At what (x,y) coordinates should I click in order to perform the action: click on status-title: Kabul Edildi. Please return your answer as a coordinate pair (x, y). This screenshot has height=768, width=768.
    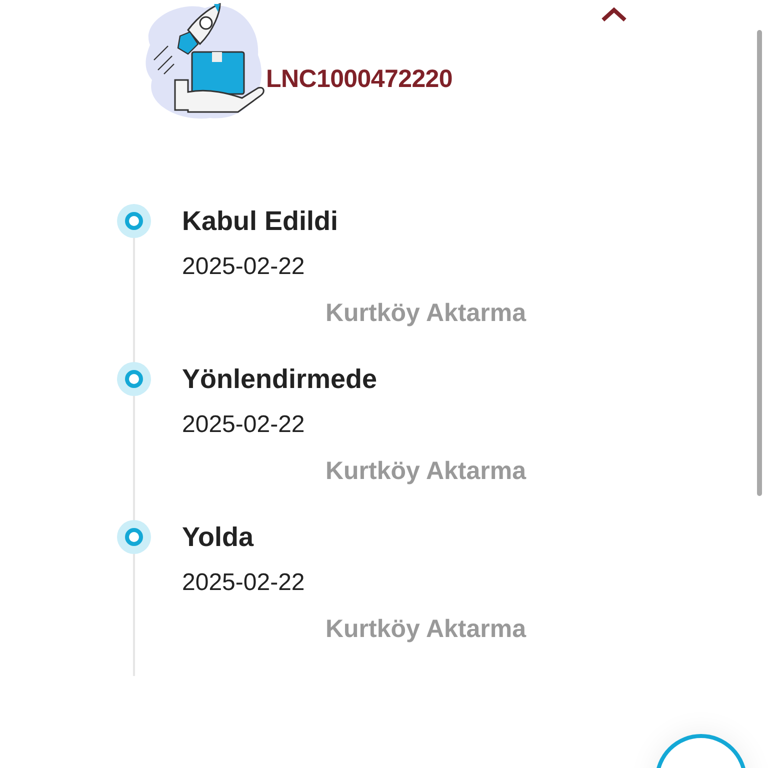
    Looking at the image, I should click on (261, 221).